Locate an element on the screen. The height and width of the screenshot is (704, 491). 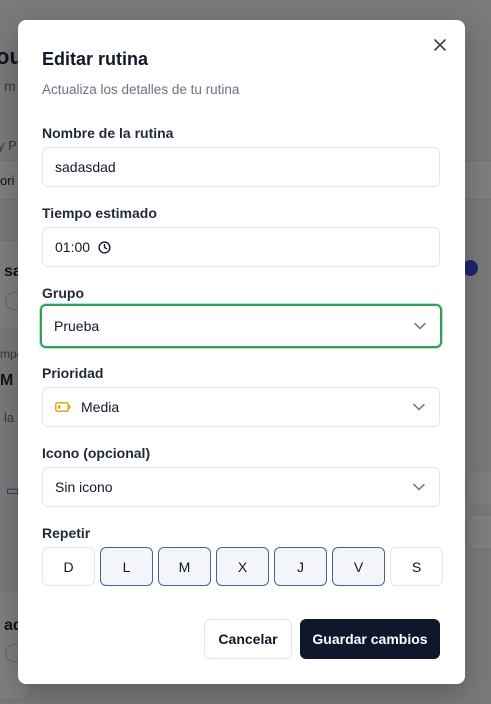
day-toggle-s: S is located at coordinates (416, 566).